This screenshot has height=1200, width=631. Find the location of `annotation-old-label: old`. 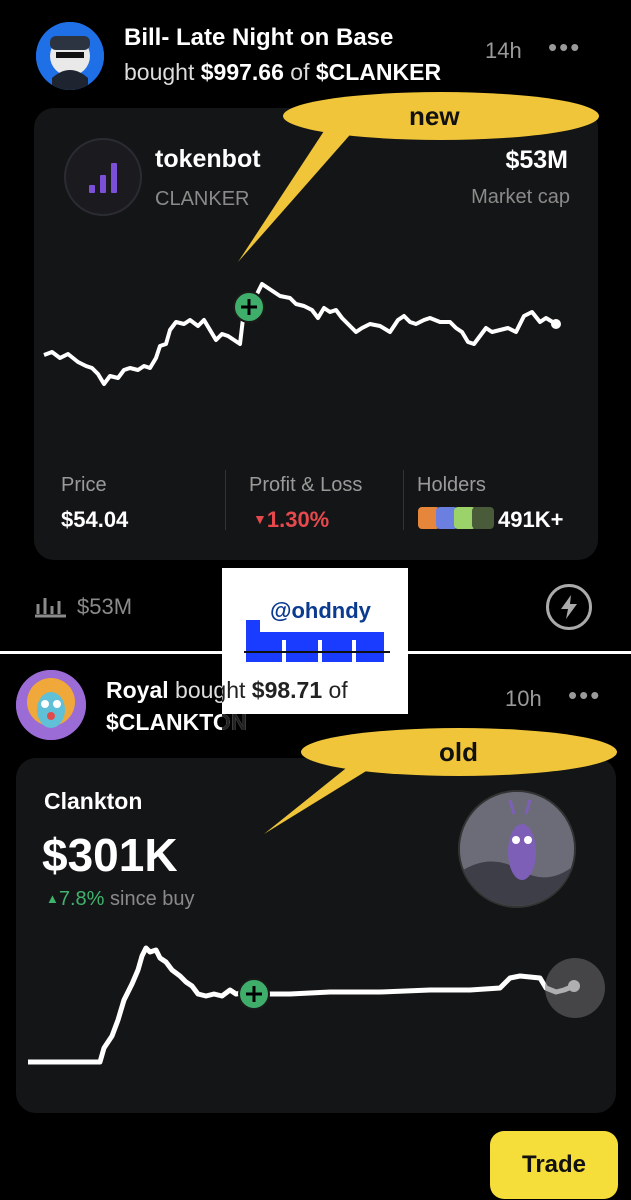

annotation-old-label: old is located at coordinates (458, 752).